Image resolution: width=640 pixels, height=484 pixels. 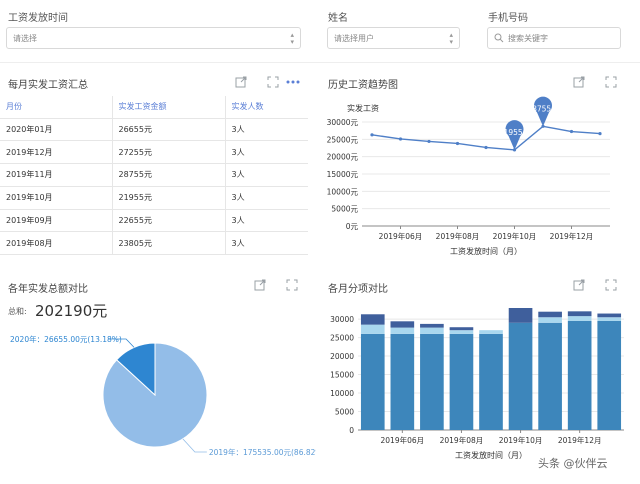 I want to click on y-tick-label: 15000元, so click(x=343, y=174).